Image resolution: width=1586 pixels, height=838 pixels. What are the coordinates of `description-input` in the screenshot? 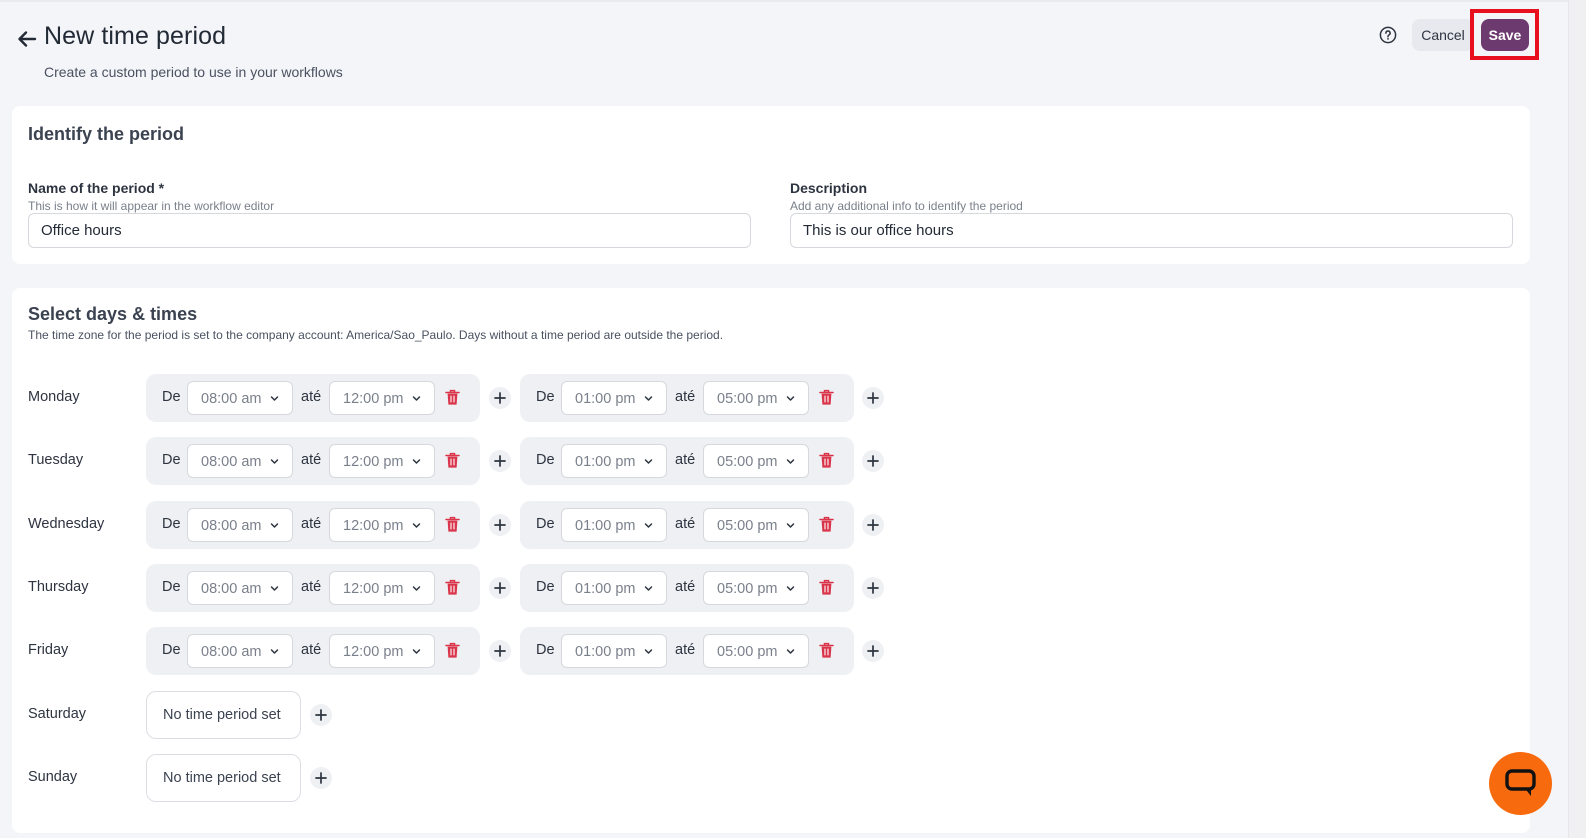 It's located at (1151, 230).